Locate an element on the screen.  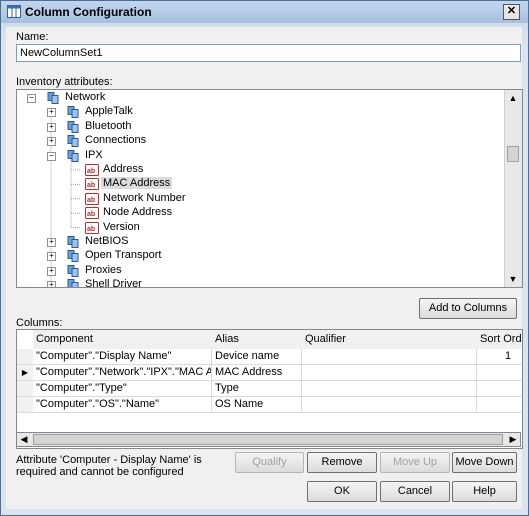
dialog-icon is located at coordinates (14, 11).